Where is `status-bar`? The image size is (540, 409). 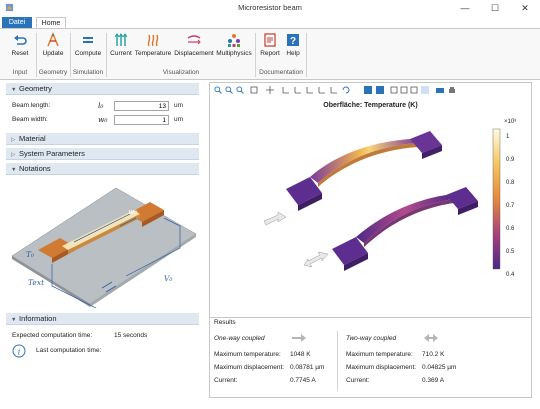
status-bar is located at coordinates (270, 404).